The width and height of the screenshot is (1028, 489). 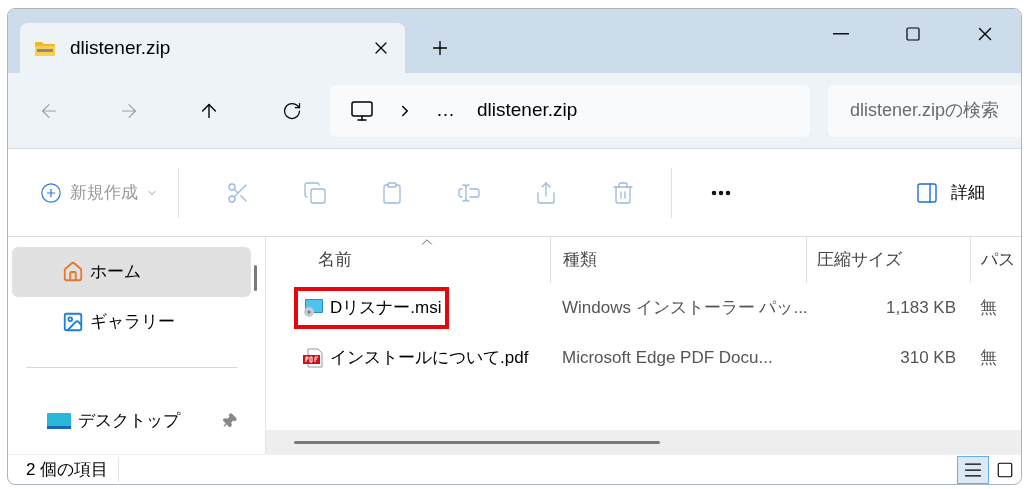 I want to click on desktop-icon, so click(x=59, y=421).